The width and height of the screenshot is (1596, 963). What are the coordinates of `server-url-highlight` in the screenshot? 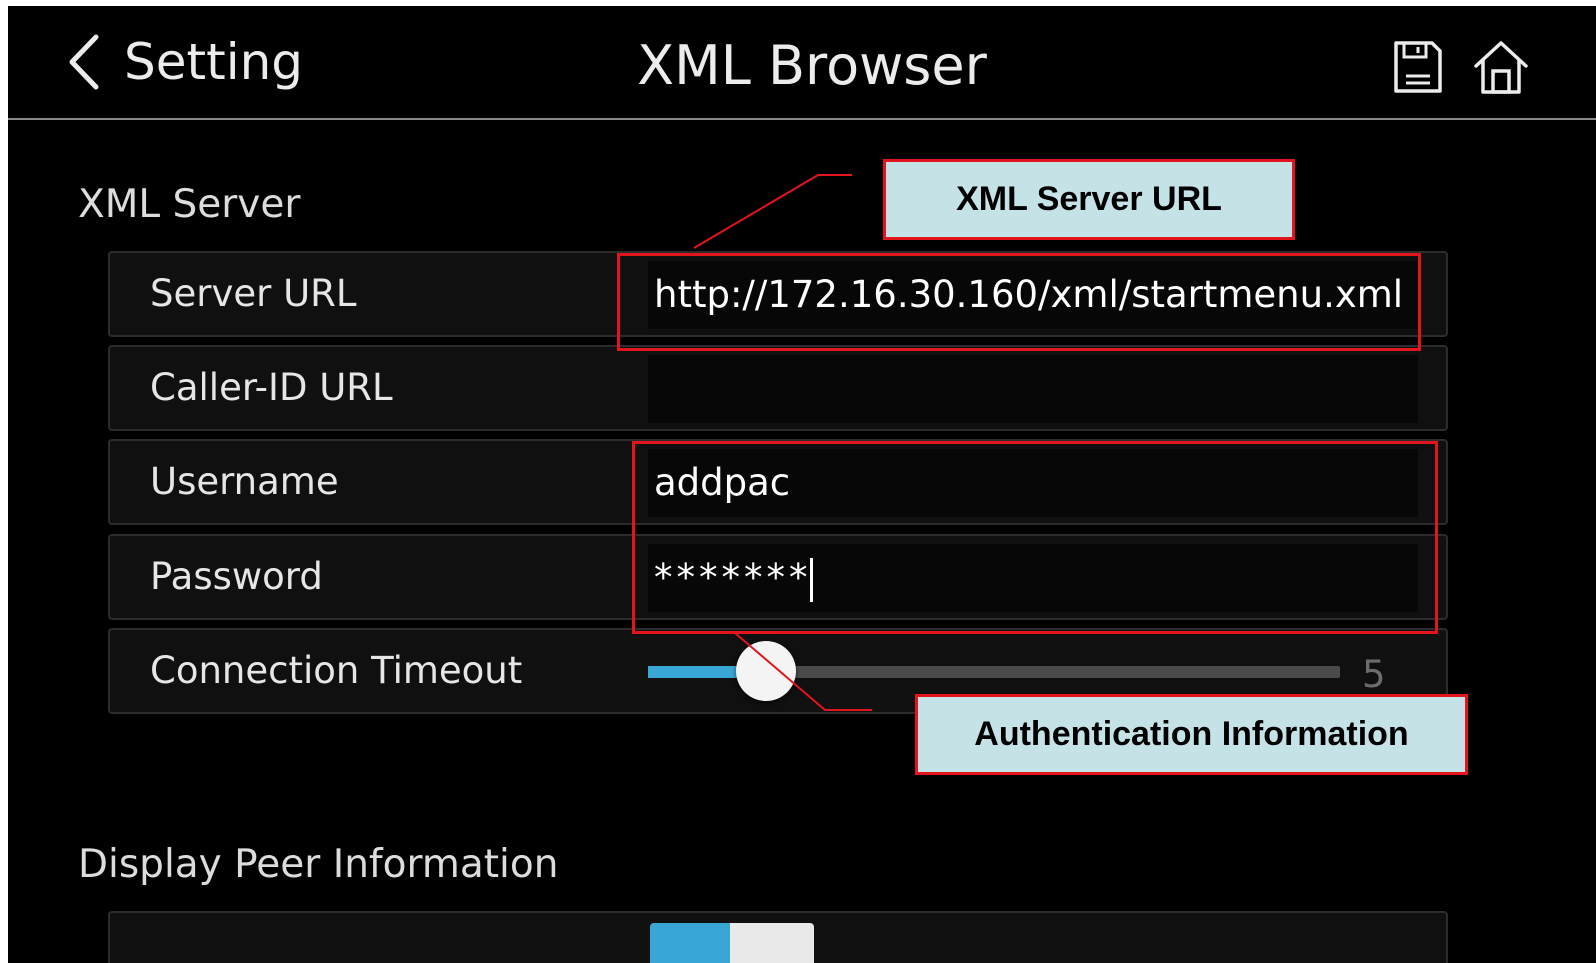 It's located at (1019, 302).